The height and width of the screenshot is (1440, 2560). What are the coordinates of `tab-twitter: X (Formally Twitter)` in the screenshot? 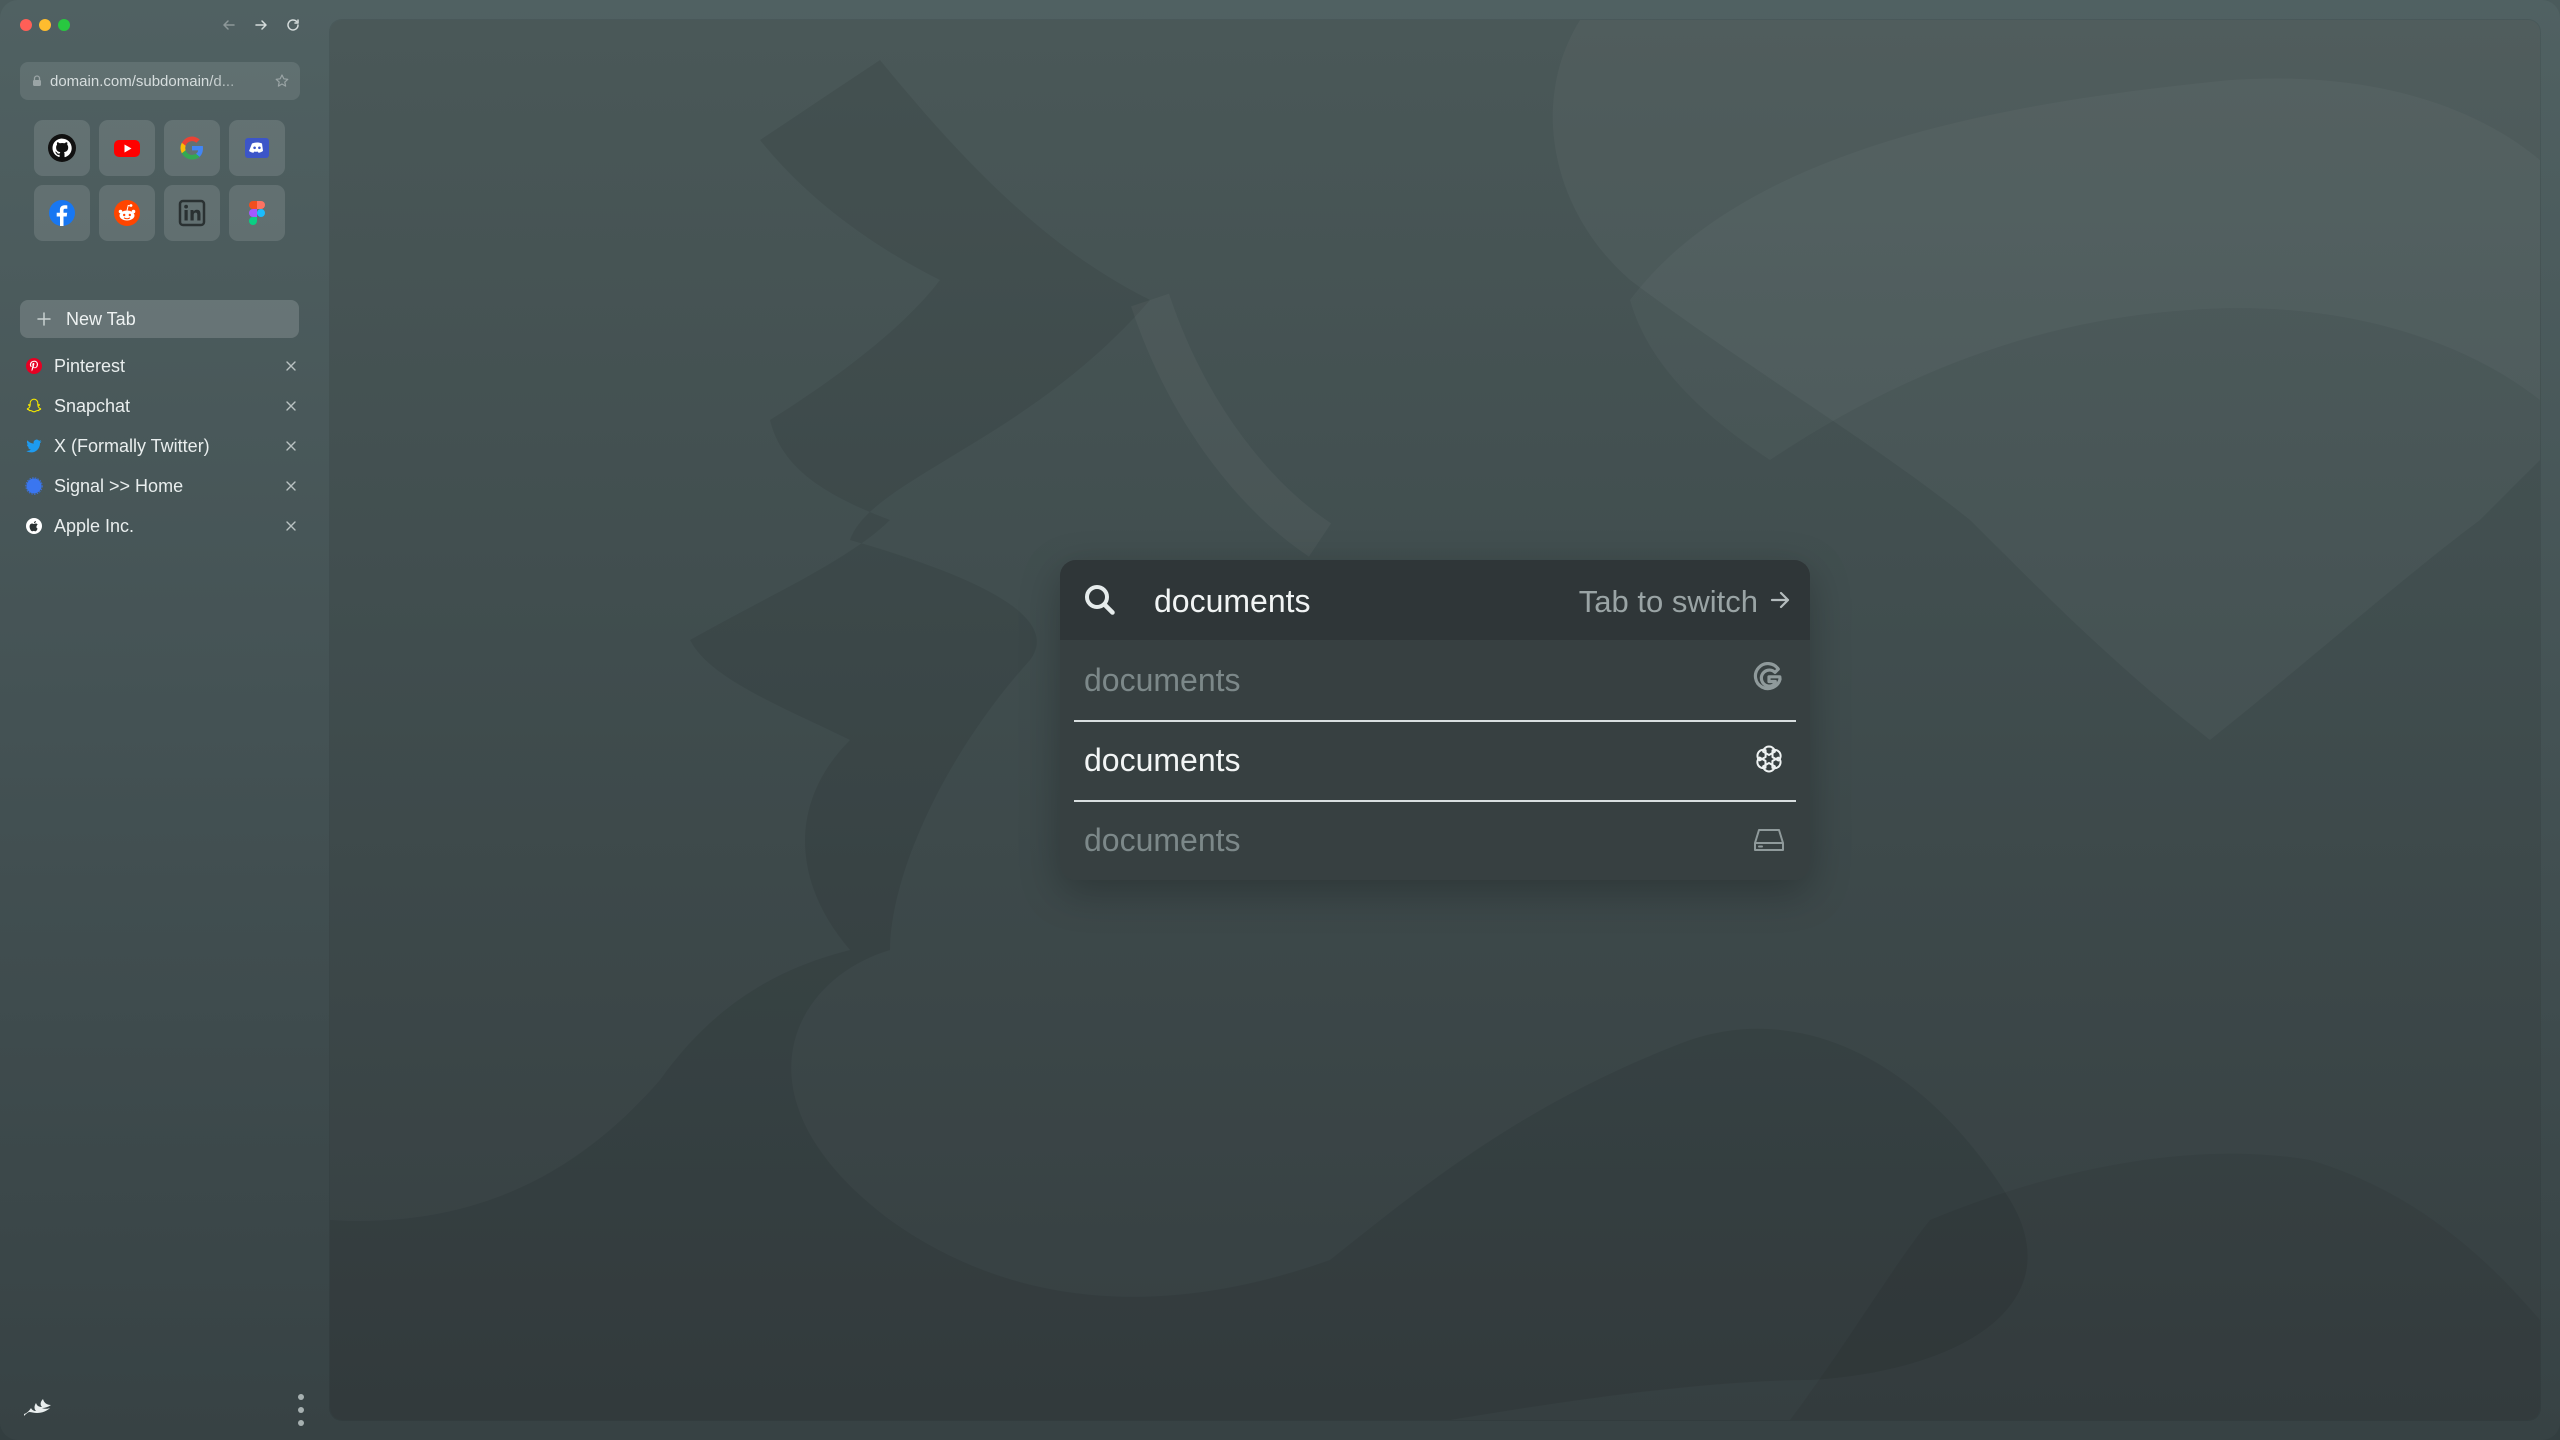 It's located at (162, 446).